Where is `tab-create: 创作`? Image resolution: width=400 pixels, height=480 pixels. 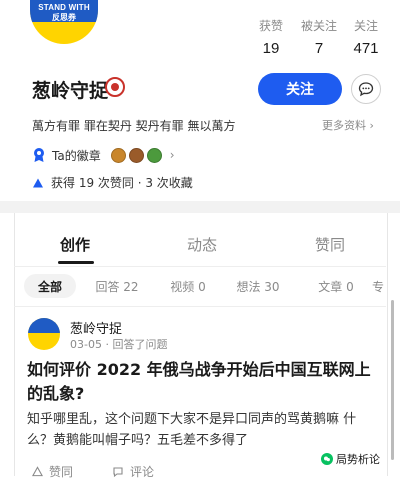 tab-create: 创作 is located at coordinates (75, 244).